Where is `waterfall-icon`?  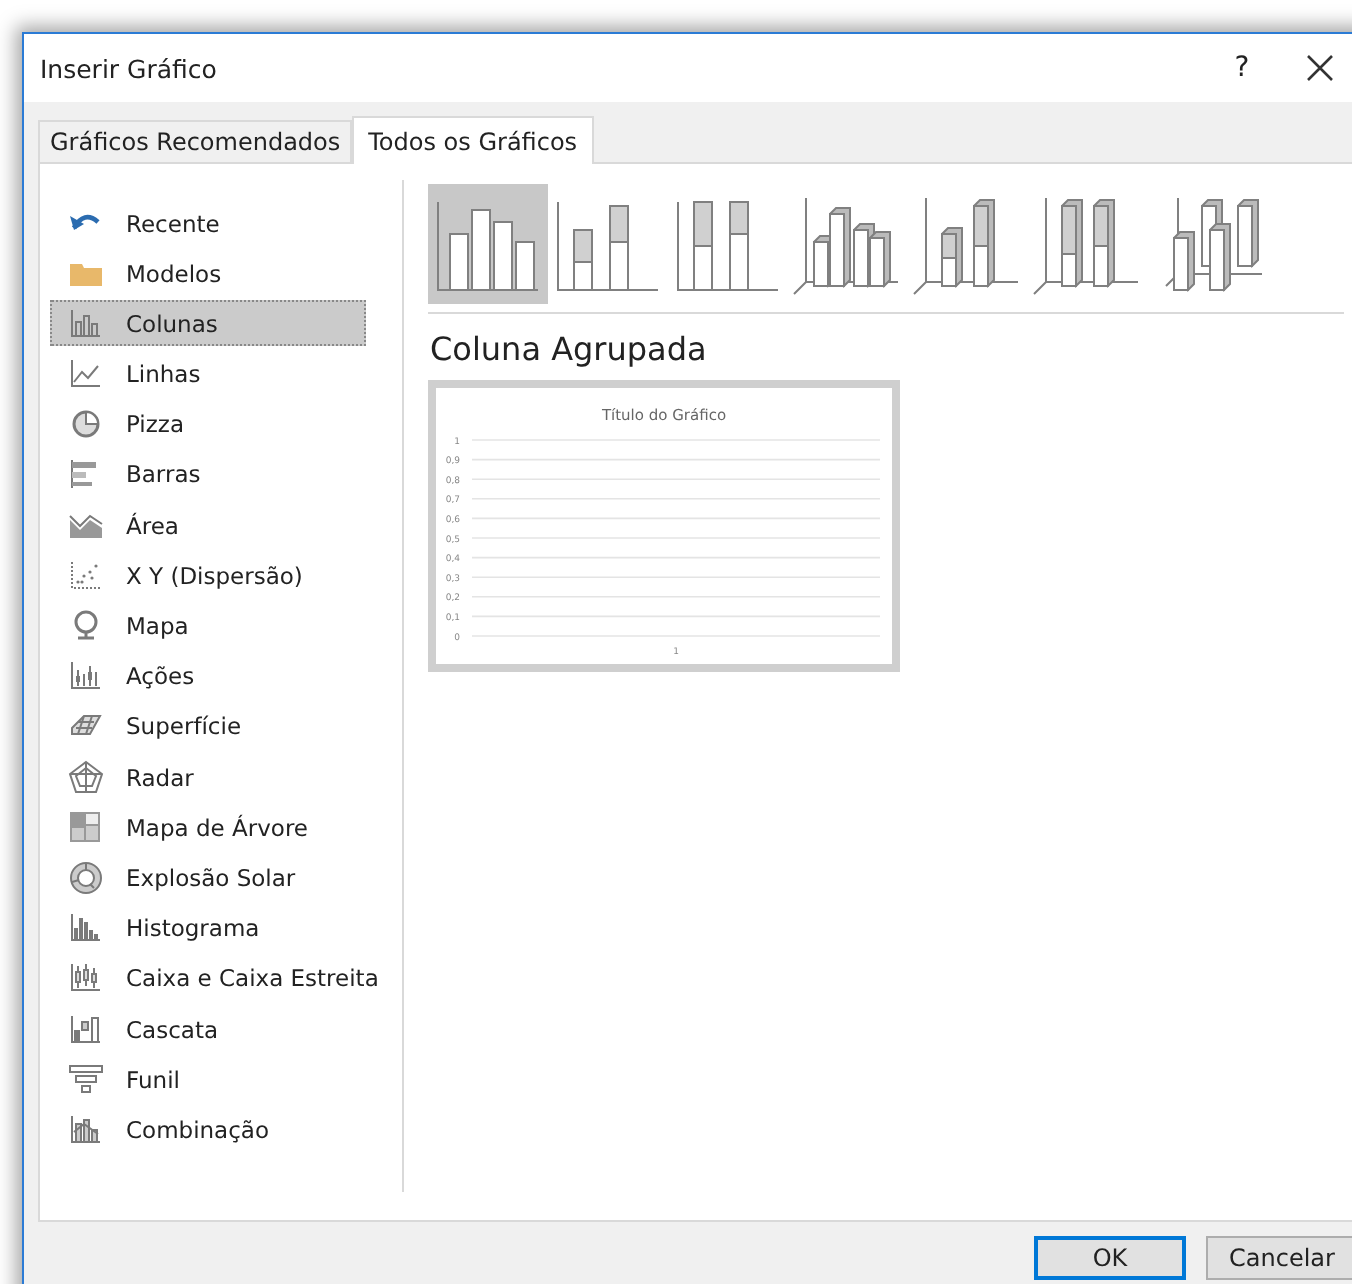 waterfall-icon is located at coordinates (86, 1029).